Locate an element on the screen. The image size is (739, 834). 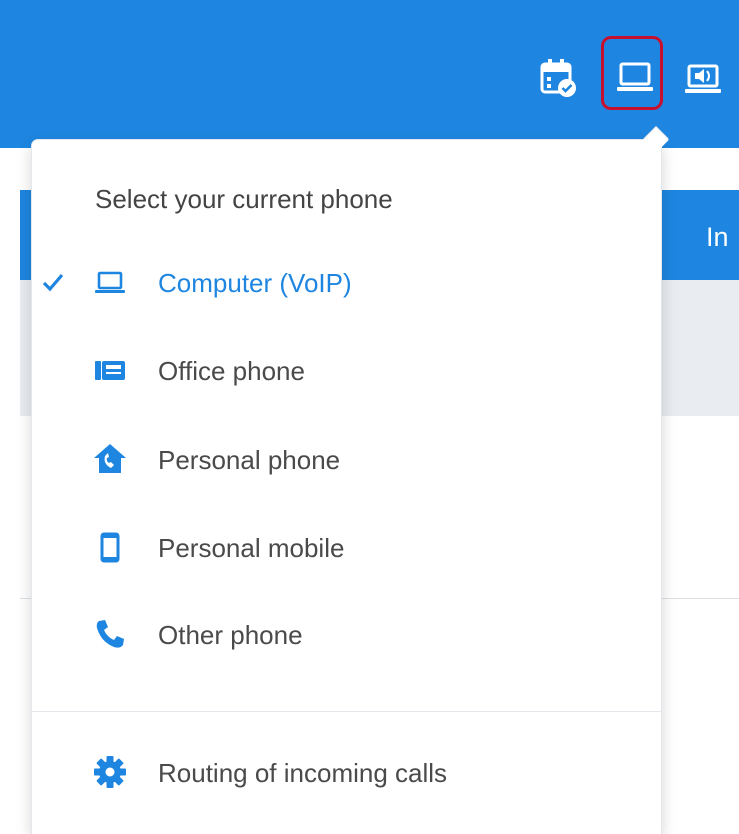
mobile-icon is located at coordinates (110, 547).